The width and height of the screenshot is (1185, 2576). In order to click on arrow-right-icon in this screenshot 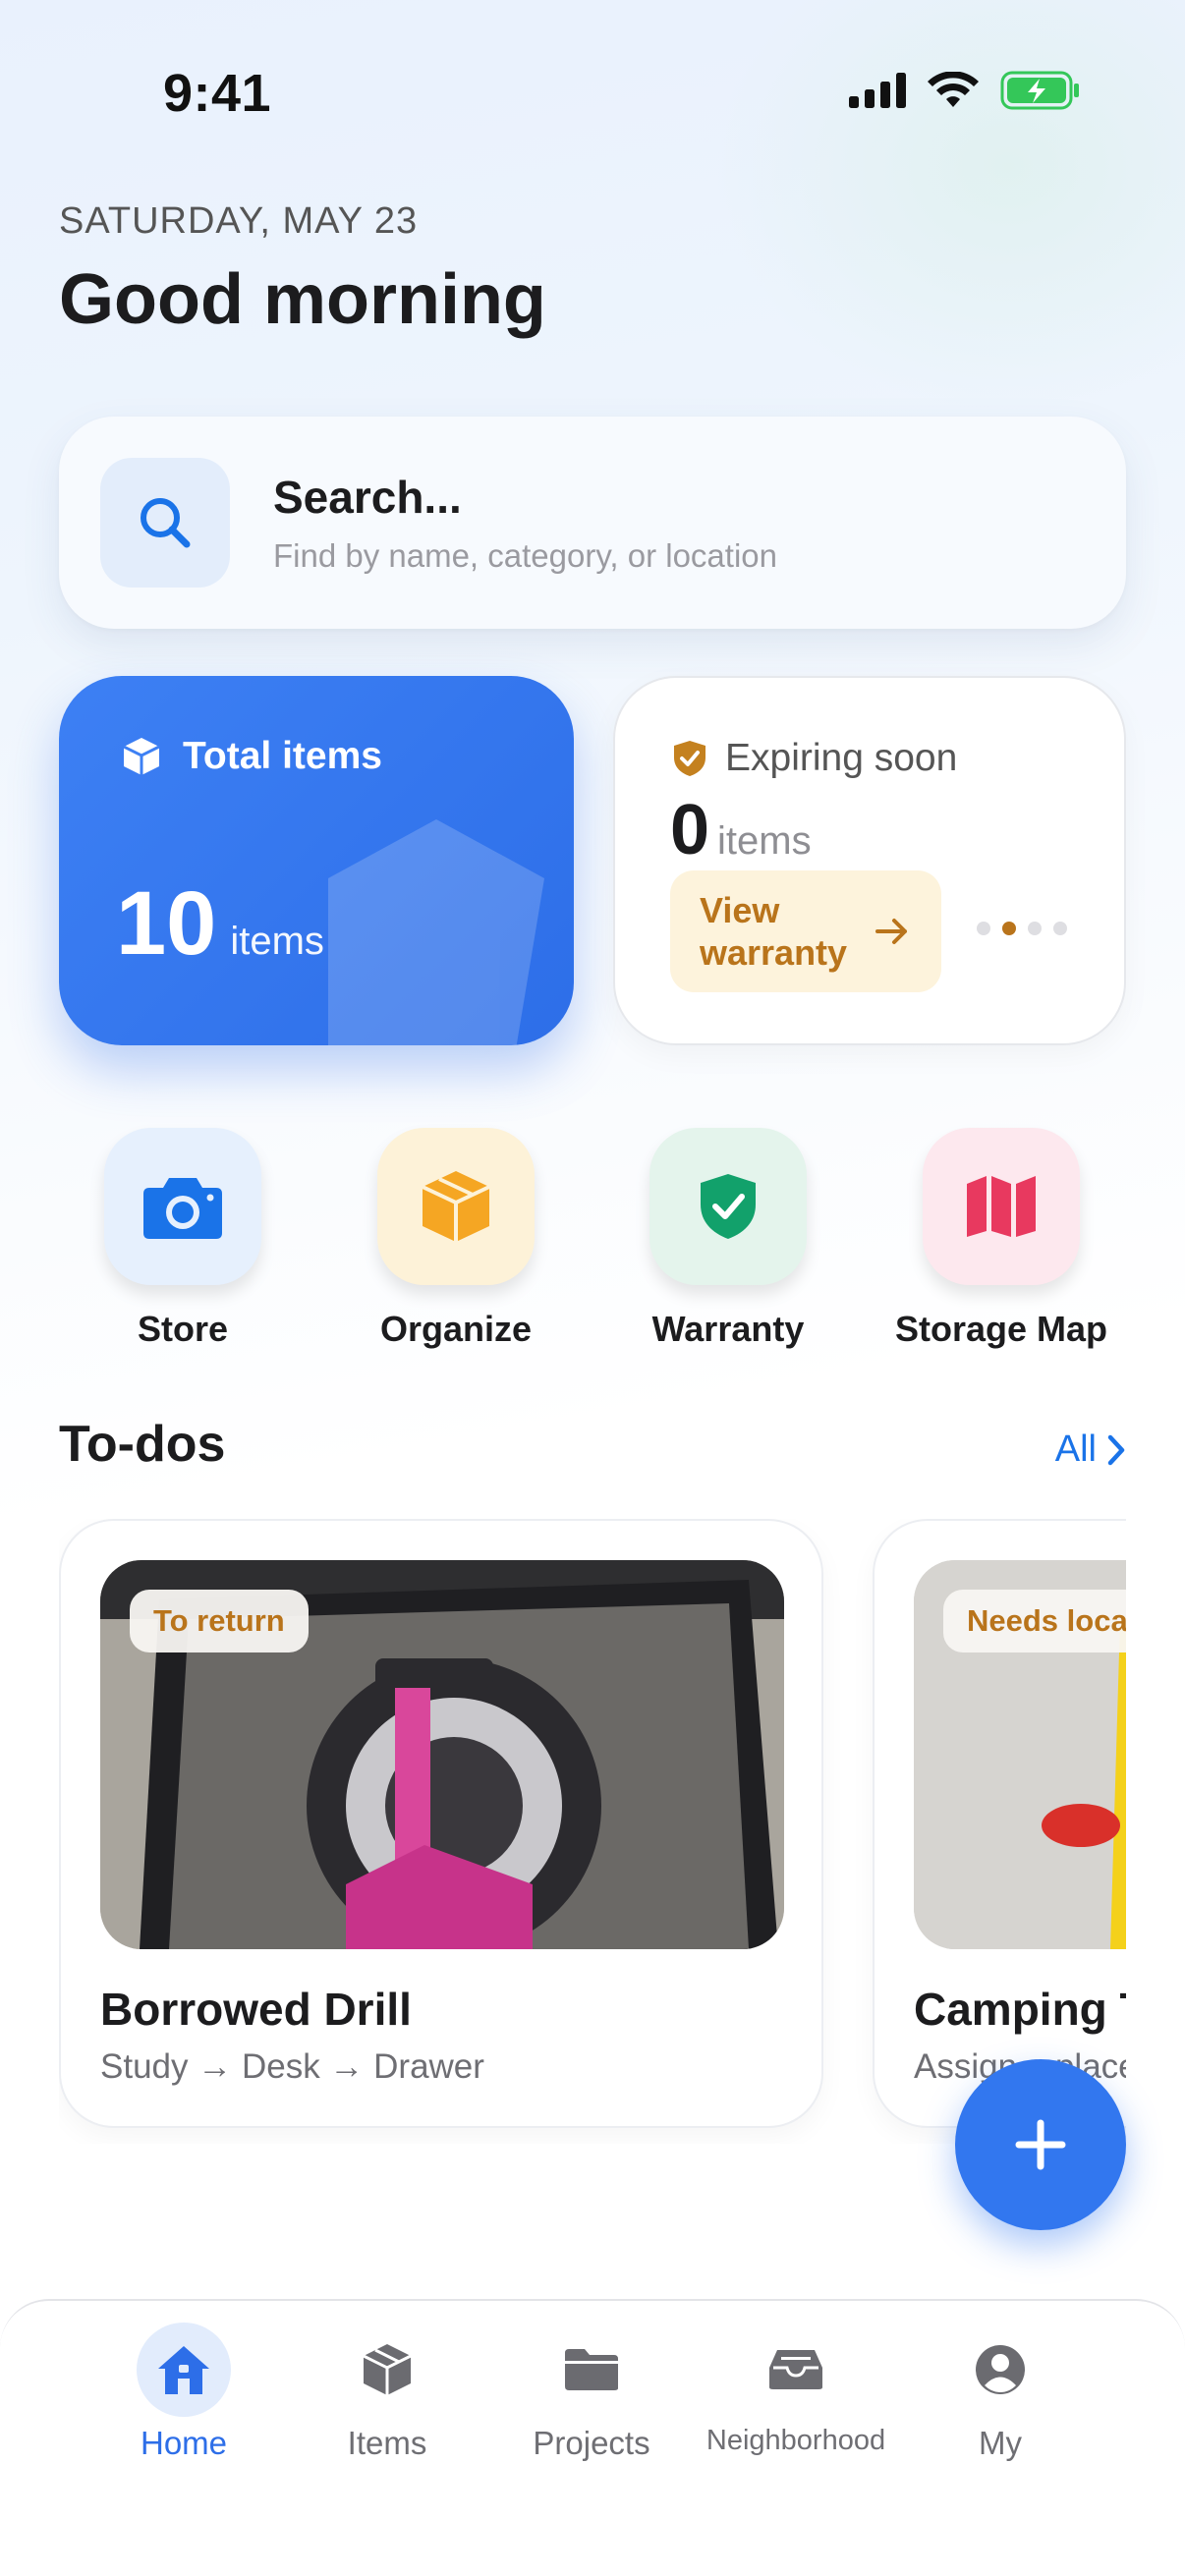, I will do `click(891, 931)`.